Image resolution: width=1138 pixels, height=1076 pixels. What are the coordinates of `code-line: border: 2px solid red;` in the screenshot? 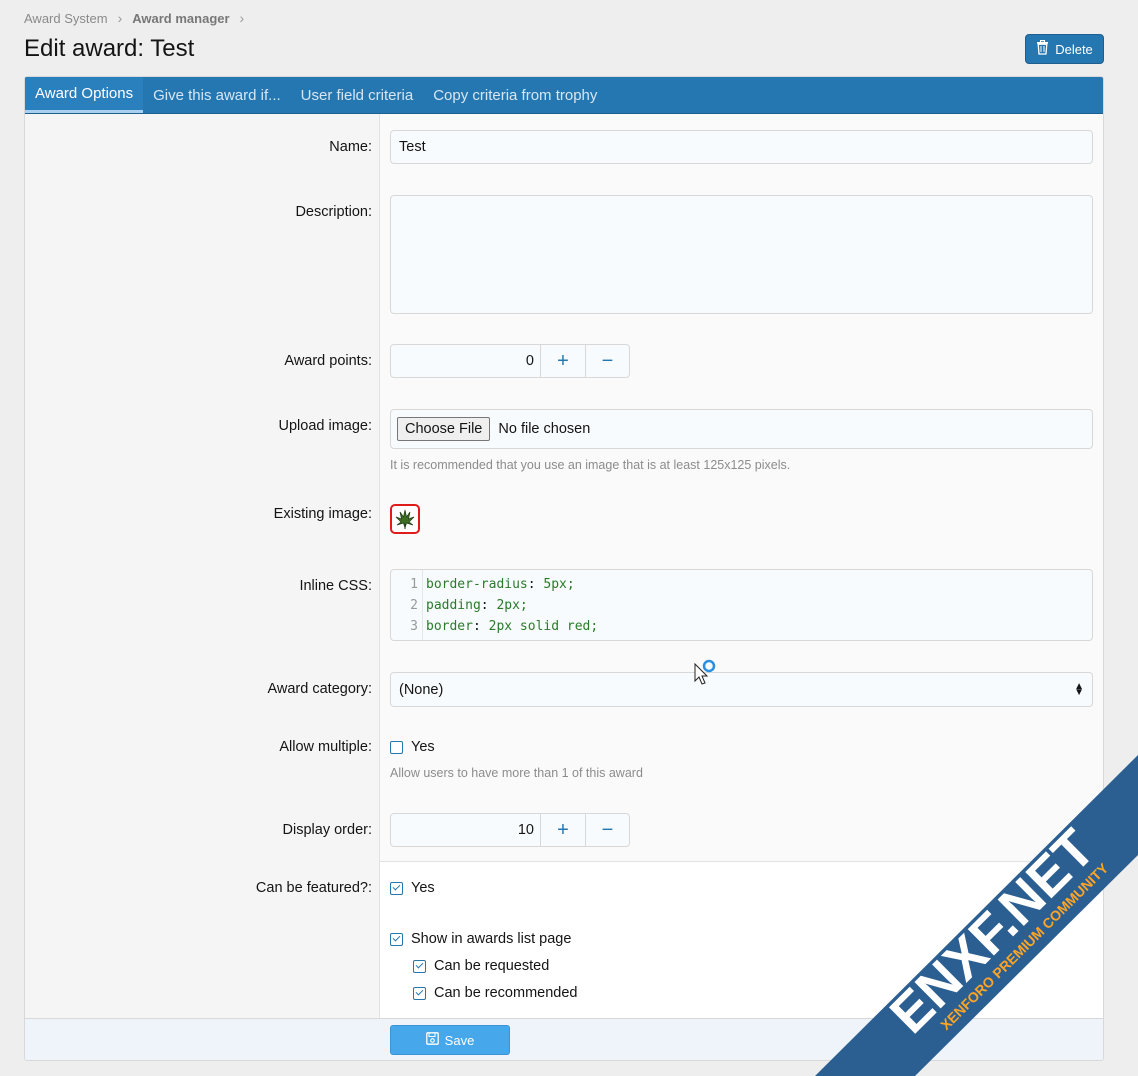 It's located at (512, 626).